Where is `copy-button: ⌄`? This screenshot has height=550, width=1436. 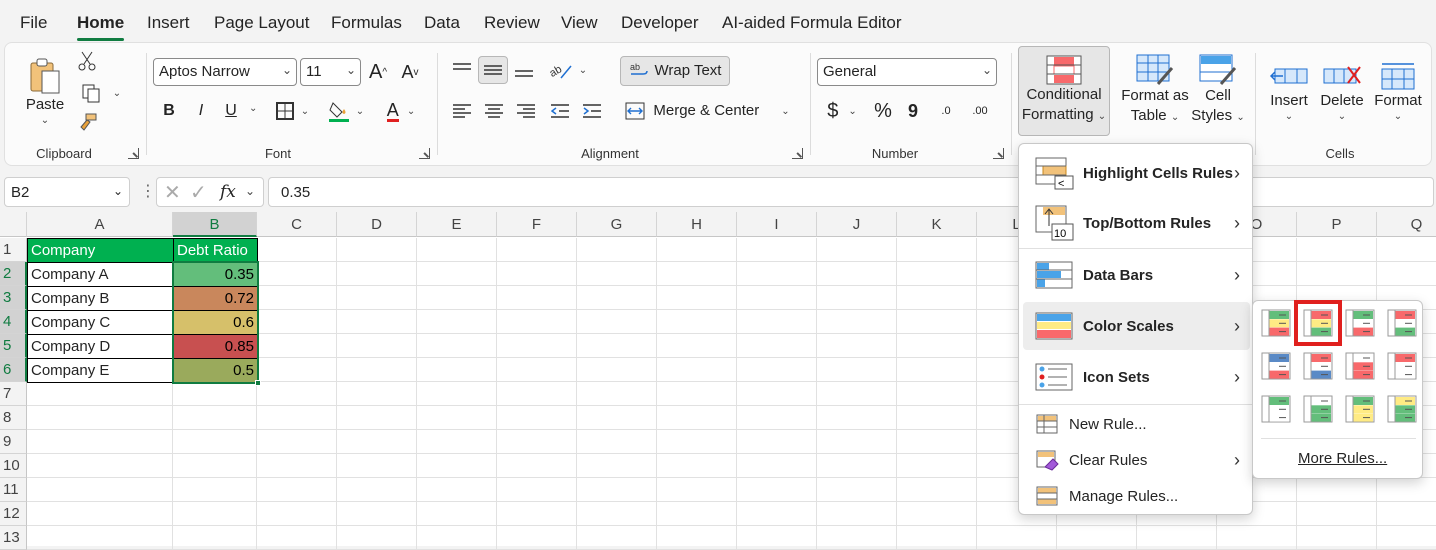 copy-button: ⌄ is located at coordinates (101, 93).